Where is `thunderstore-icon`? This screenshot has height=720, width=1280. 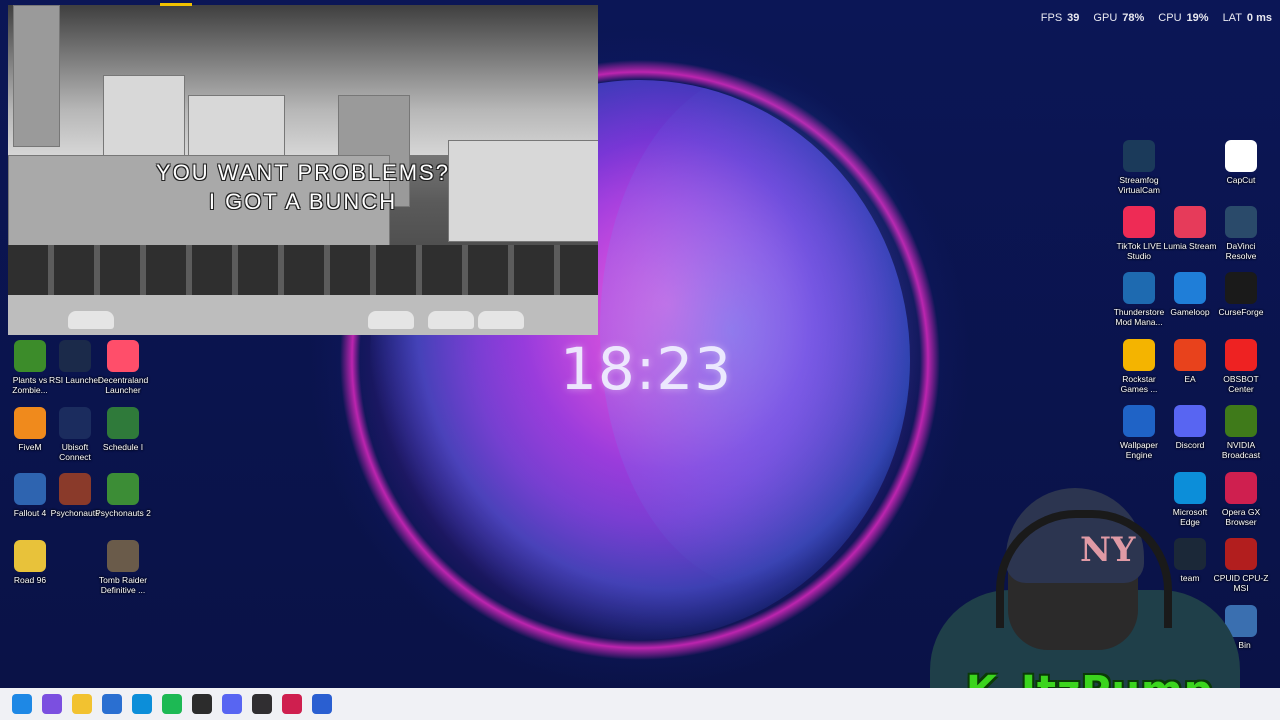
thunderstore-icon is located at coordinates (1139, 288).